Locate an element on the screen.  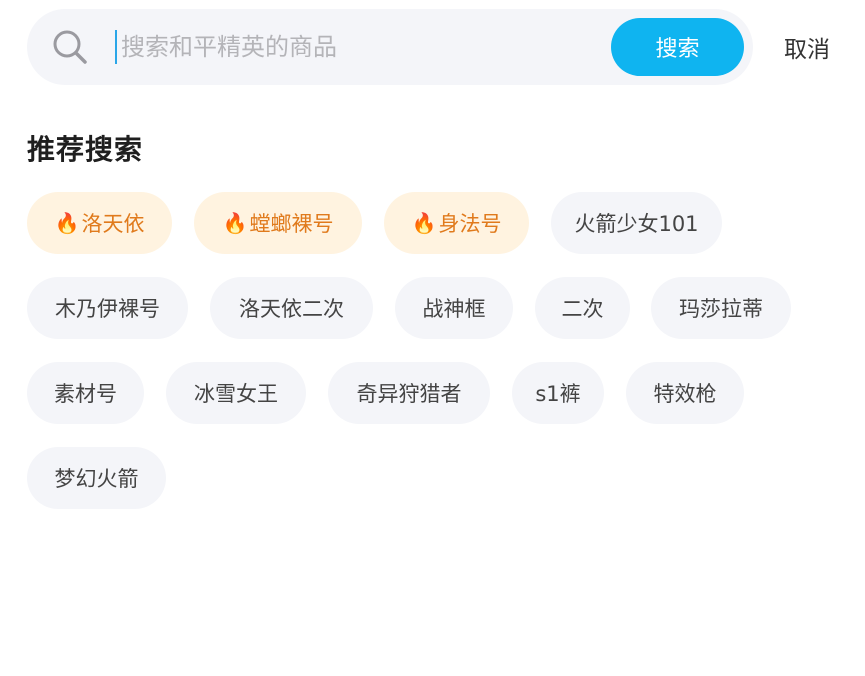
recommend-tag: 战神框 is located at coordinates (454, 308).